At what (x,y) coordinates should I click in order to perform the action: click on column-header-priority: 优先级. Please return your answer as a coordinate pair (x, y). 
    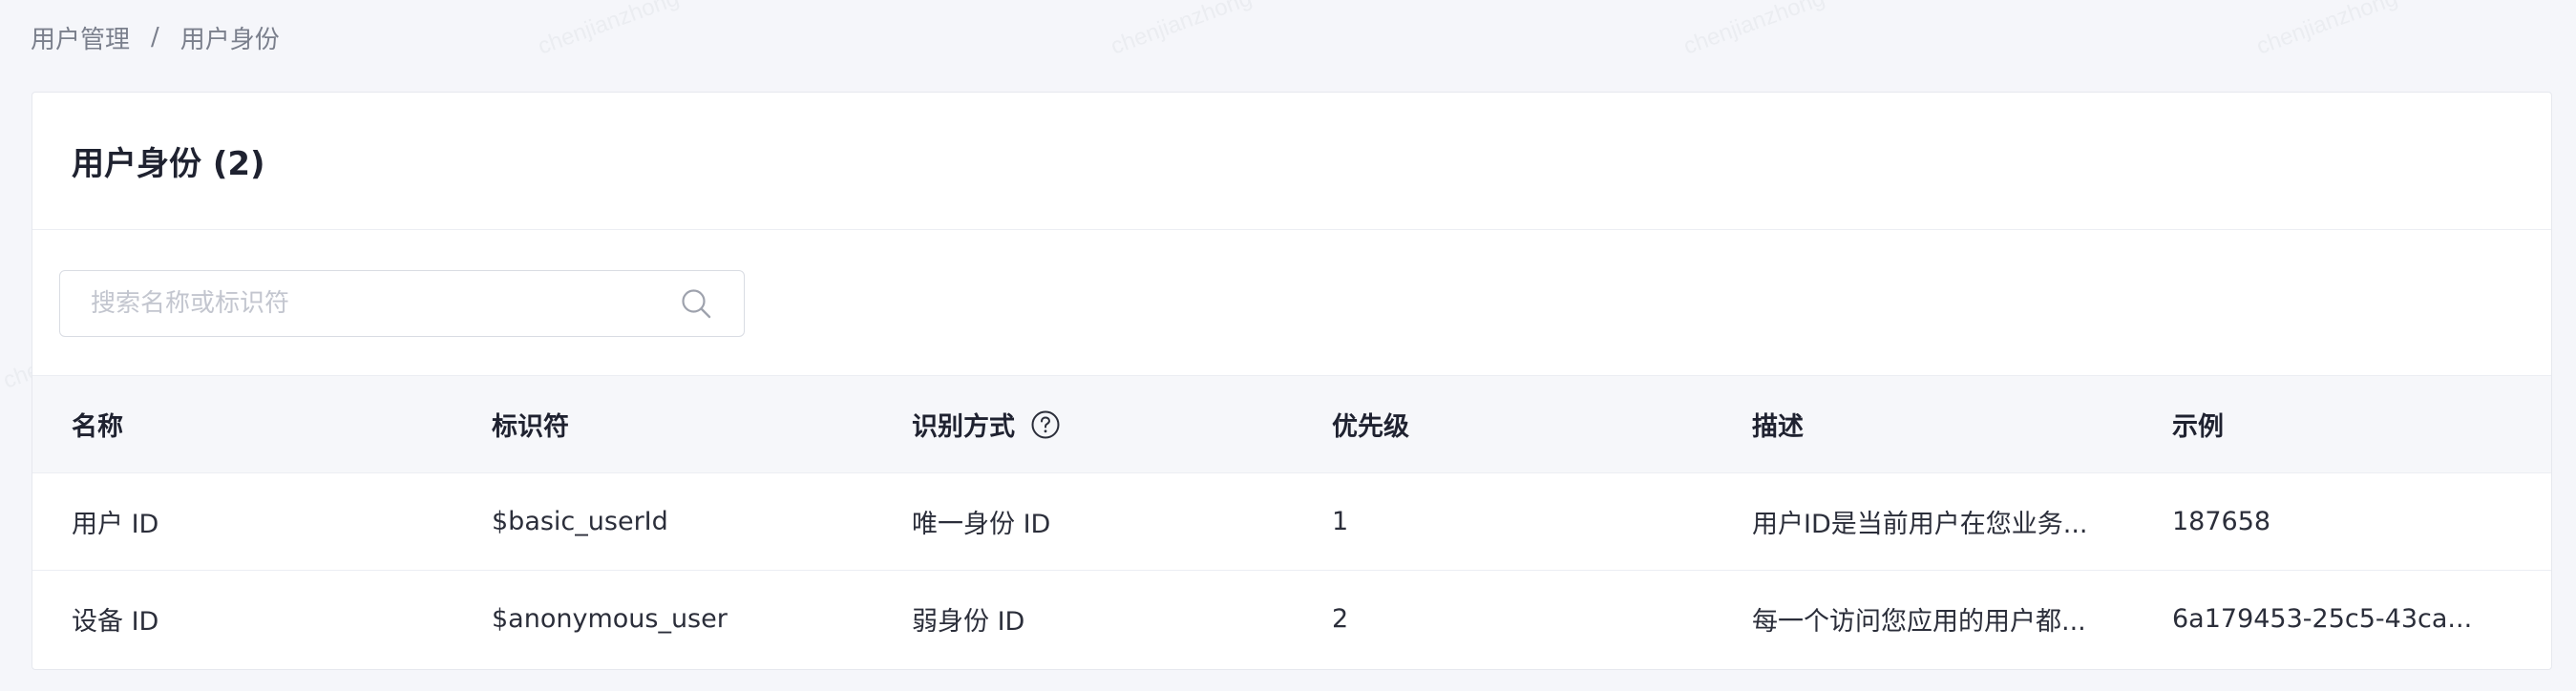
    Looking at the image, I should click on (1503, 424).